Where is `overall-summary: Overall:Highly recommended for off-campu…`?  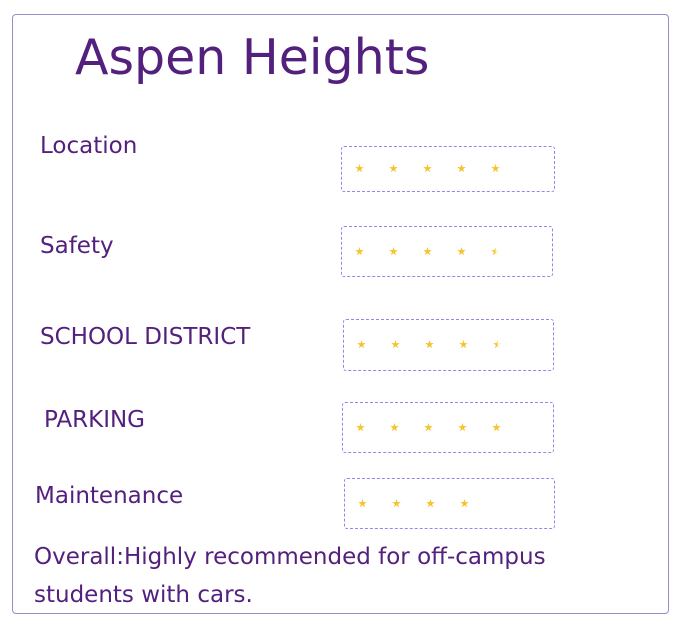
overall-summary: Overall:Highly recommended for off-campu… is located at coordinates (290, 576).